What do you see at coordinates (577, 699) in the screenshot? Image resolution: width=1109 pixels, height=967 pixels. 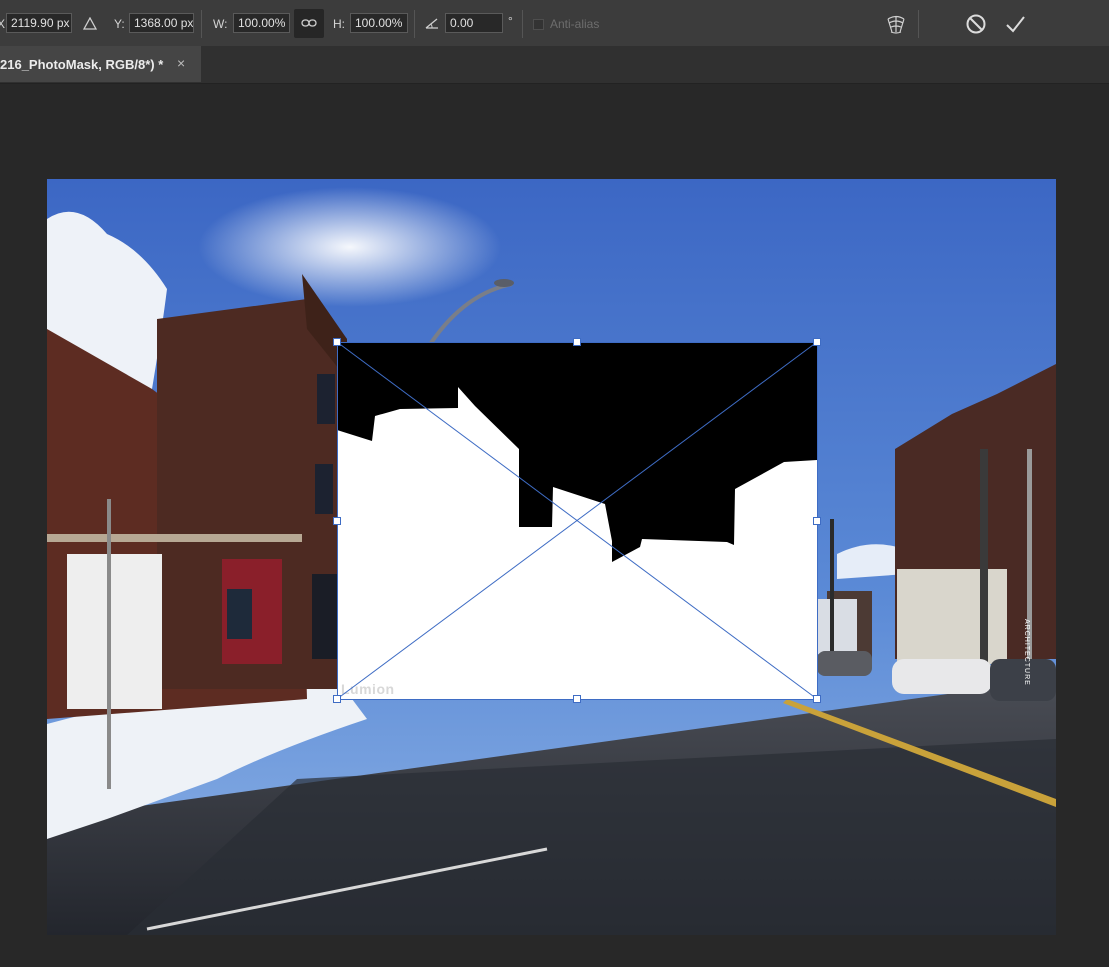 I see `transform-handle-bottom` at bounding box center [577, 699].